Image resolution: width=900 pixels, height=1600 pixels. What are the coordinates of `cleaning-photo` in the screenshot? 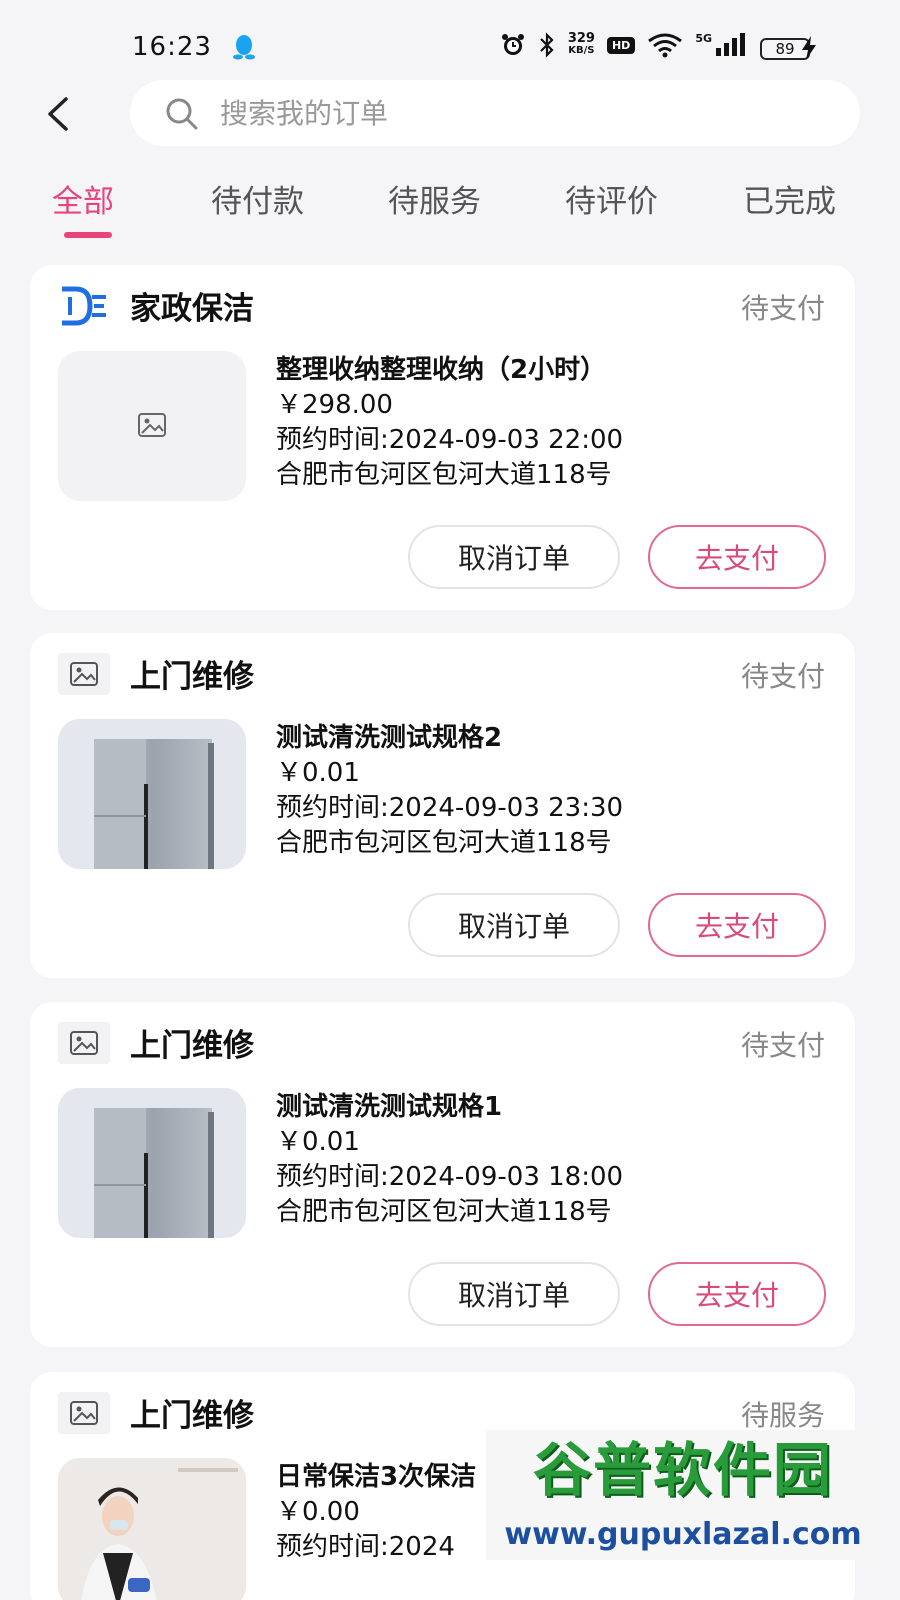 It's located at (152, 1529).